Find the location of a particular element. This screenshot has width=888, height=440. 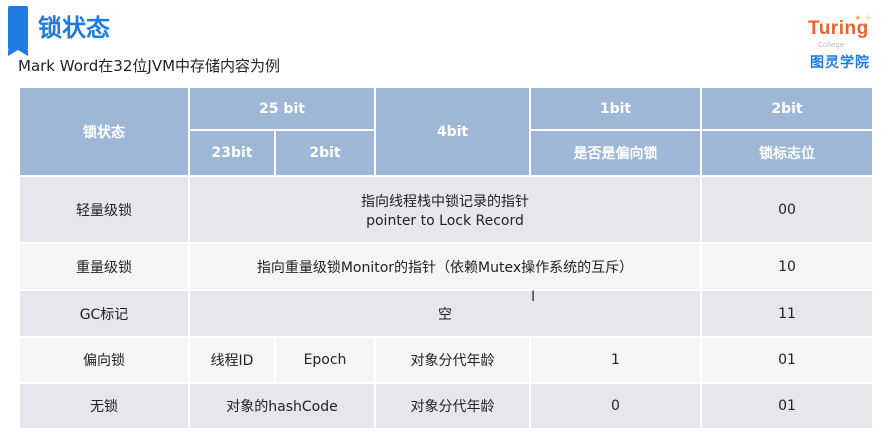

table-row: 偏向锁 线程ID Epoch 对象分代年龄 1 01 is located at coordinates (446, 360).